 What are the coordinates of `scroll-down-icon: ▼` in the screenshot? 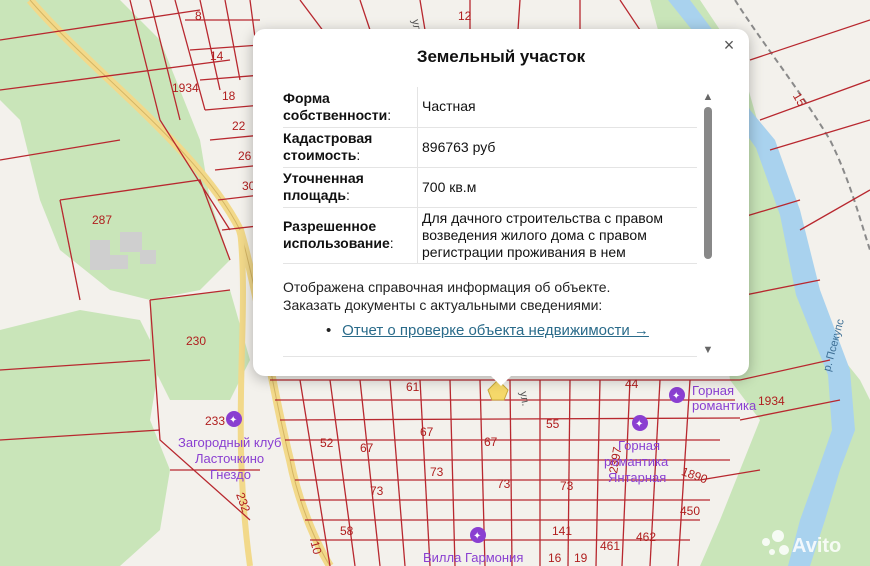 It's located at (708, 350).